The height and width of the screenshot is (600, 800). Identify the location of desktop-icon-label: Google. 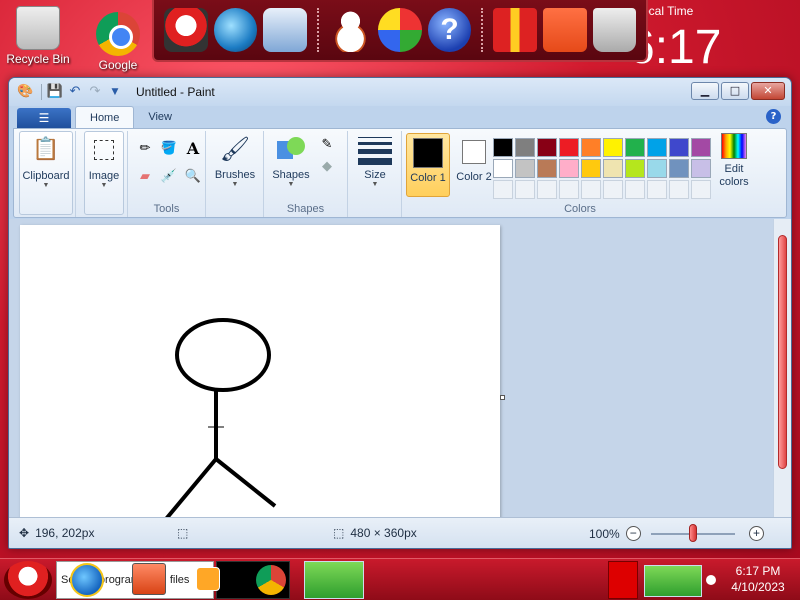
(118, 65).